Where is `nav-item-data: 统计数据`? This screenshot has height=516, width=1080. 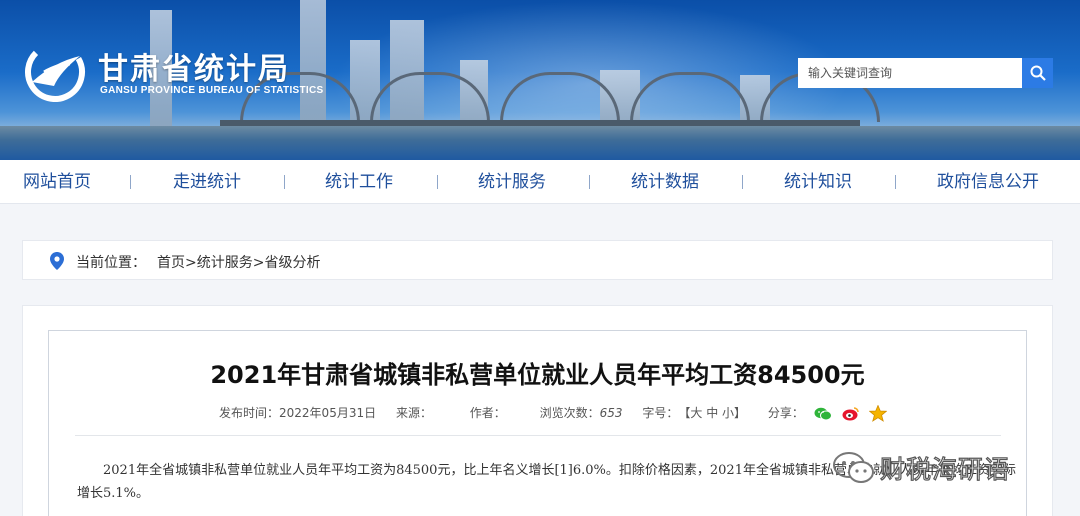
nav-item-data: 统计数据 is located at coordinates (665, 182).